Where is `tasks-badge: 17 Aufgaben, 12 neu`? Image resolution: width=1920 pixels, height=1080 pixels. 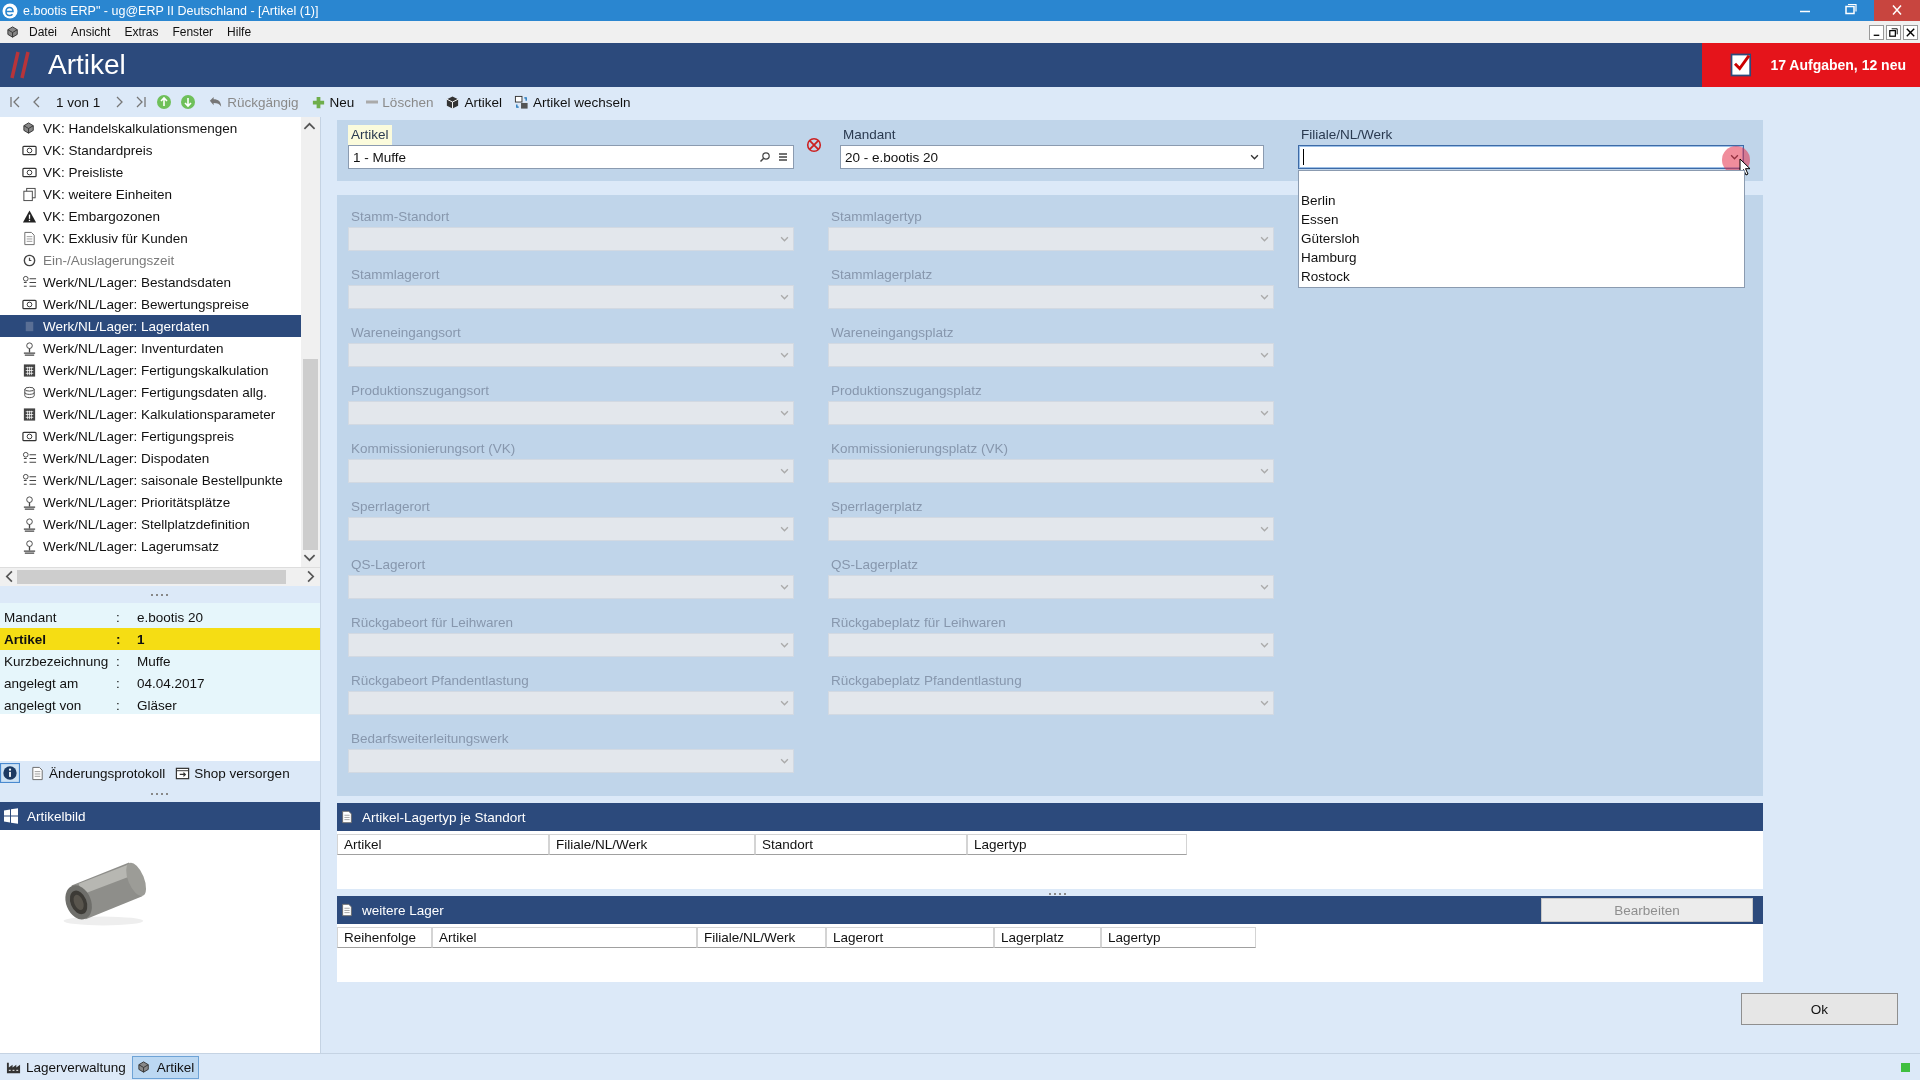 tasks-badge: 17 Aufgaben, 12 neu is located at coordinates (1811, 65).